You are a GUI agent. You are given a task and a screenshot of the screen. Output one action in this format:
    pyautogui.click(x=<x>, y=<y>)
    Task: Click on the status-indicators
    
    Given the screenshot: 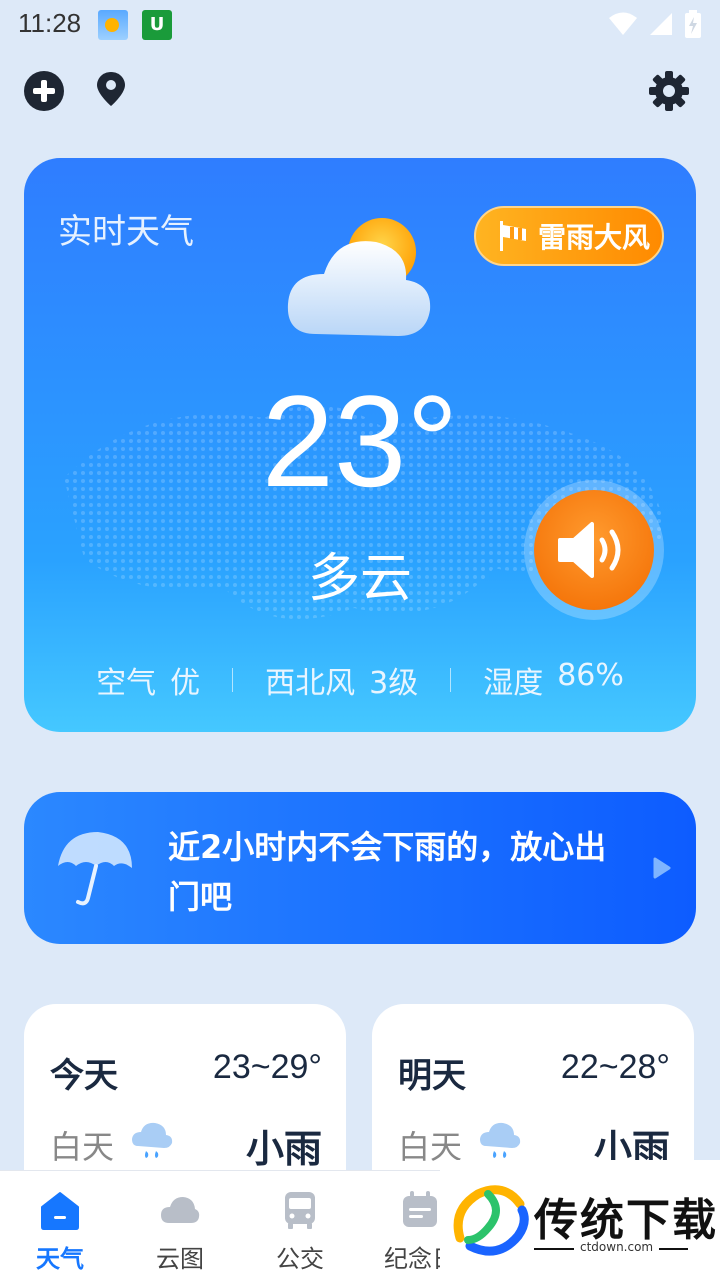 What is the action you would take?
    pyautogui.click(x=655, y=24)
    